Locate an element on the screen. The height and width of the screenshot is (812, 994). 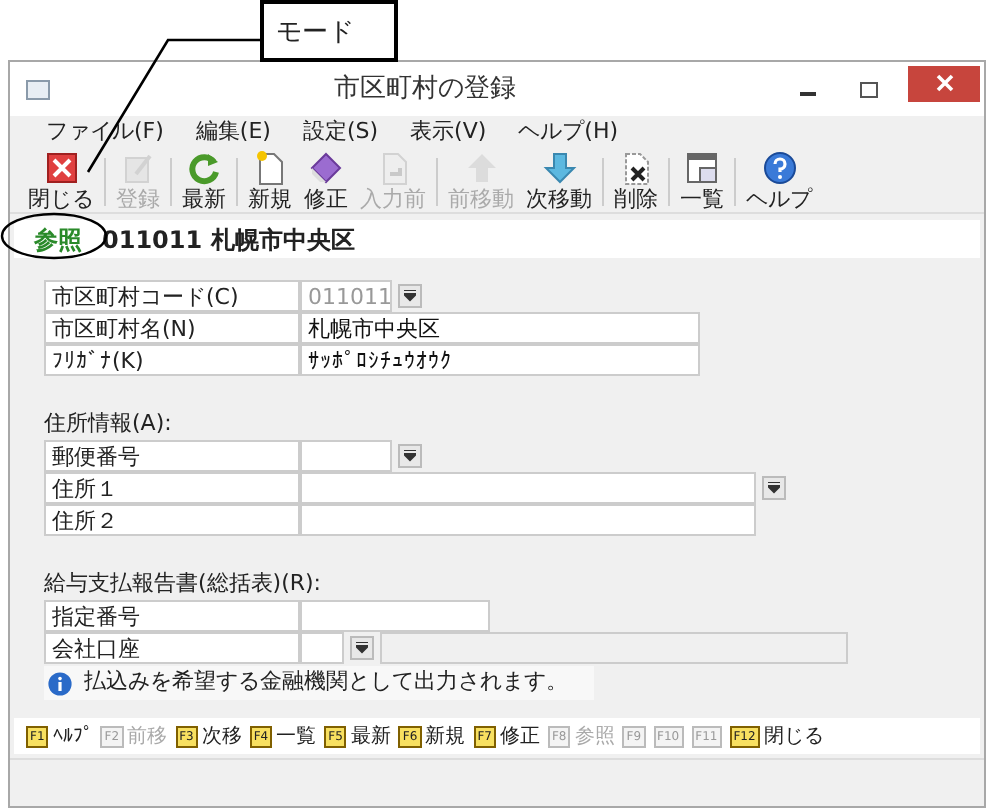
field-label: 住所１ is located at coordinates (172, 488).